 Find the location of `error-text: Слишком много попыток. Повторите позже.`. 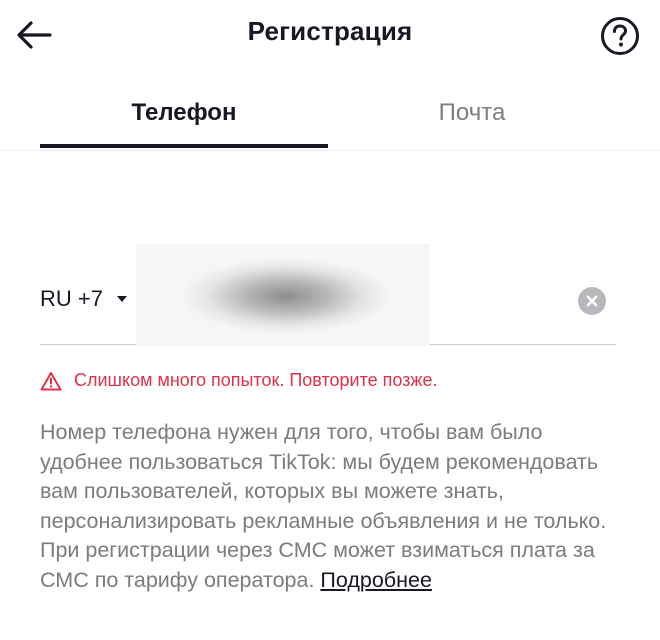

error-text: Слишком много попыток. Повторите позже. is located at coordinates (256, 380).